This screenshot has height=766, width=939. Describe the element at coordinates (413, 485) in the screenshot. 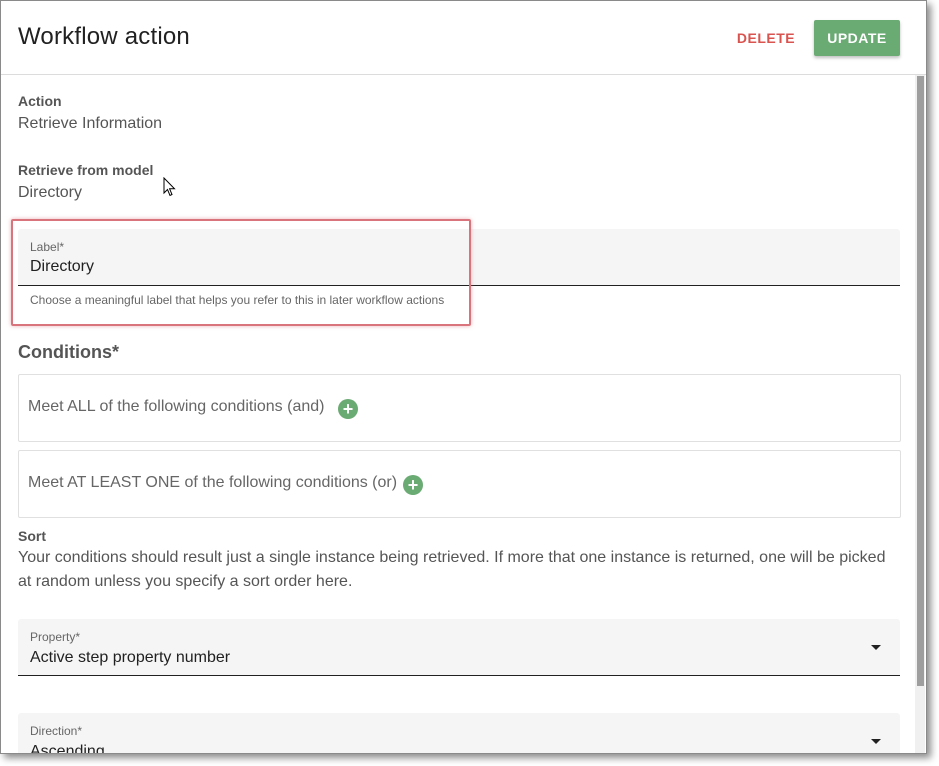

I see `add-or-condition-icon: +` at that location.